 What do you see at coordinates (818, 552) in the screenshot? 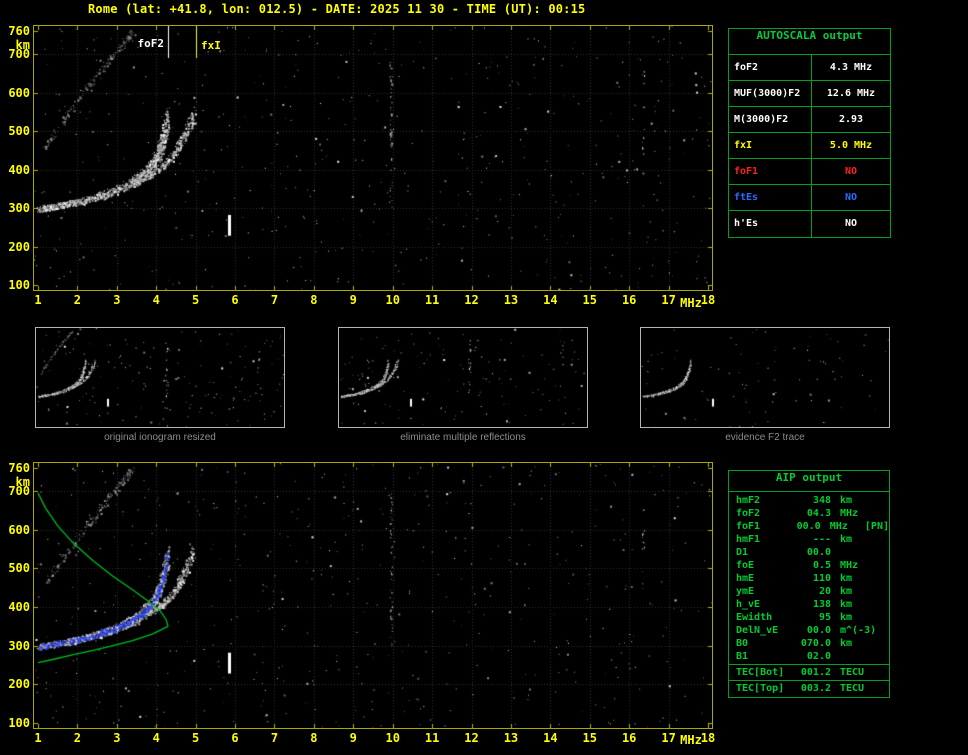
I see `aip-cell: 00.0` at bounding box center [818, 552].